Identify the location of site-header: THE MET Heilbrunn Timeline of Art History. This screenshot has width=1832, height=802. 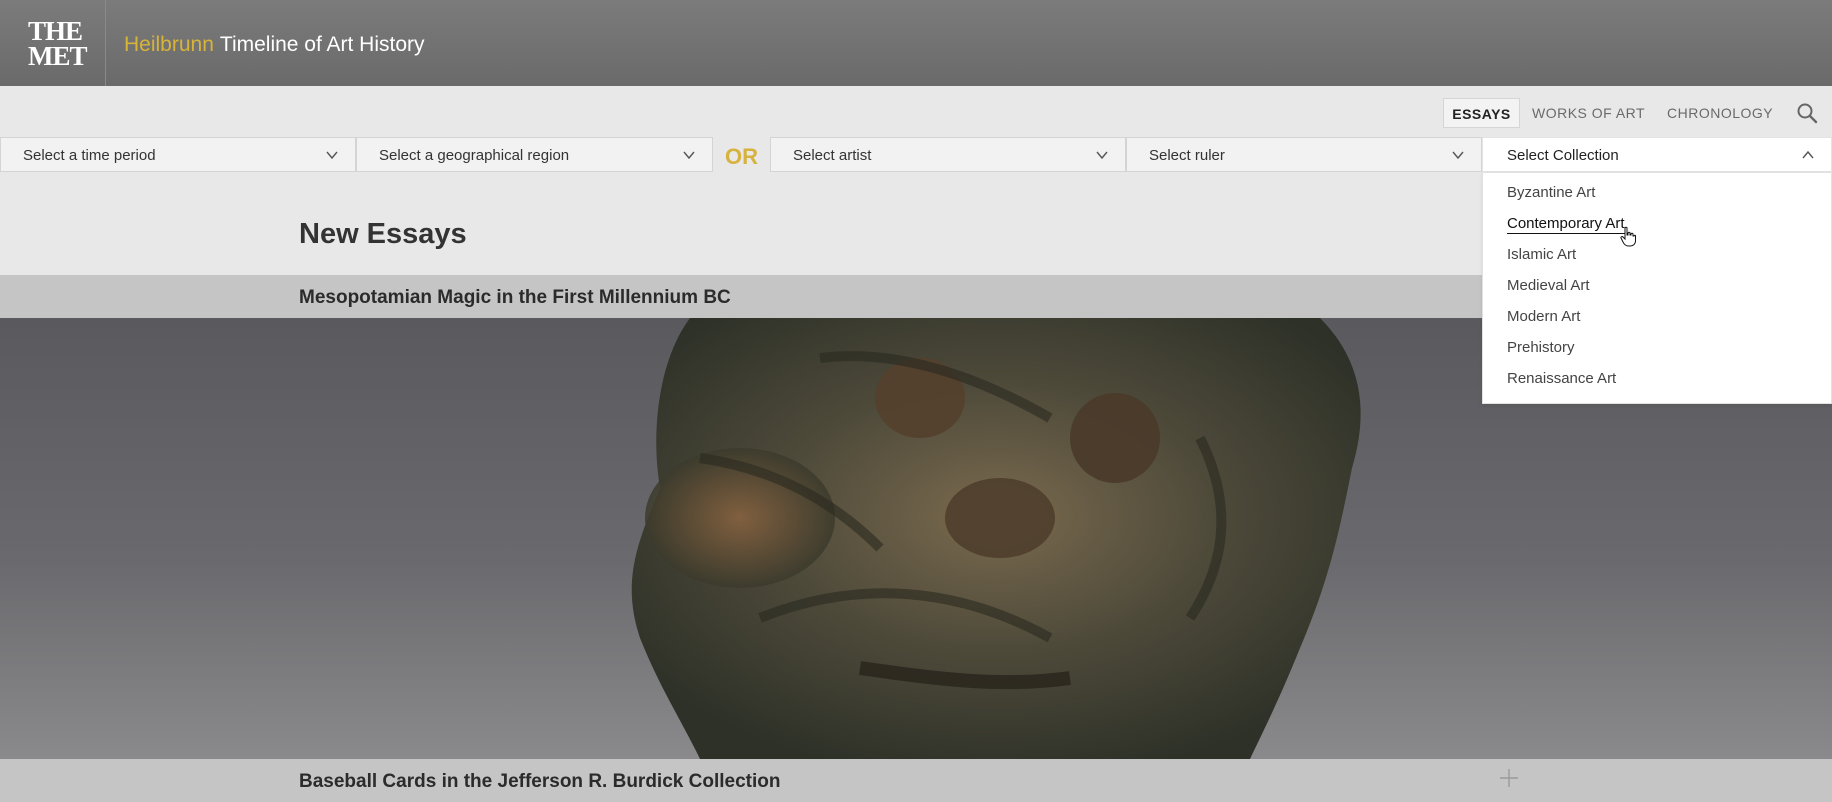
(916, 43).